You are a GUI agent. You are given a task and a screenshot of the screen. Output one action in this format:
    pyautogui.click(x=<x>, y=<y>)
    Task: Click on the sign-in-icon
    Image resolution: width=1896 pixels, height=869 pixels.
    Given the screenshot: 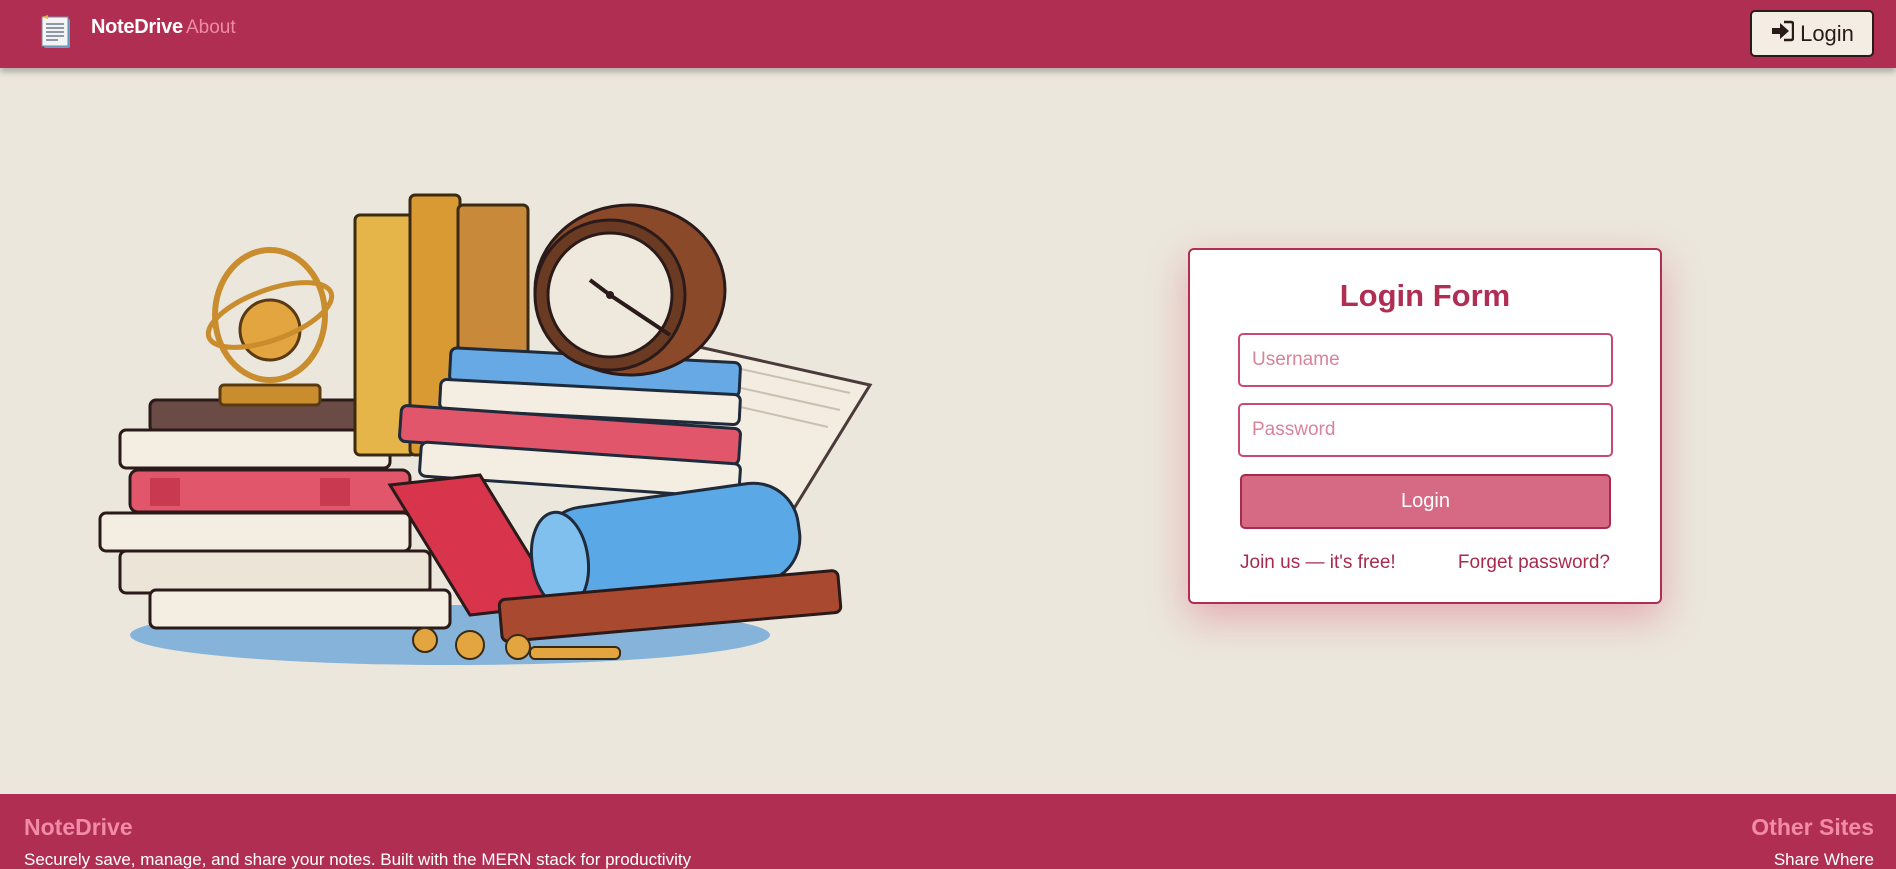 What is the action you would take?
    pyautogui.click(x=1782, y=34)
    